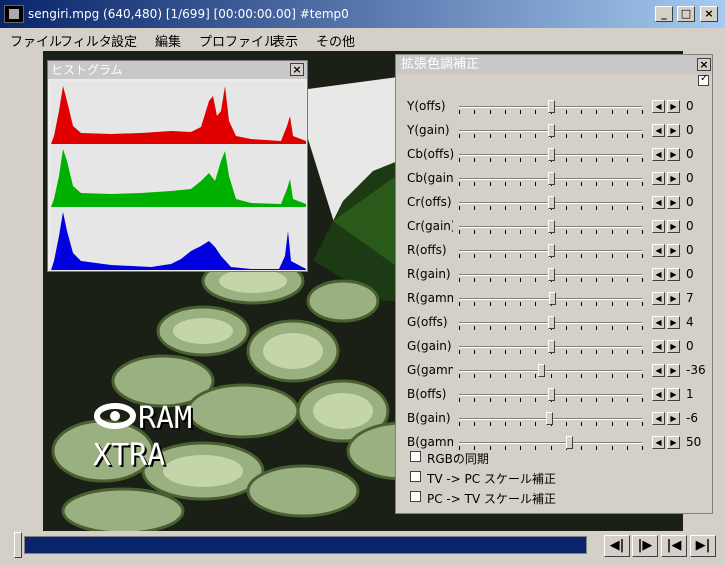  I want to click on first-frame-button: |◀, so click(674, 546).